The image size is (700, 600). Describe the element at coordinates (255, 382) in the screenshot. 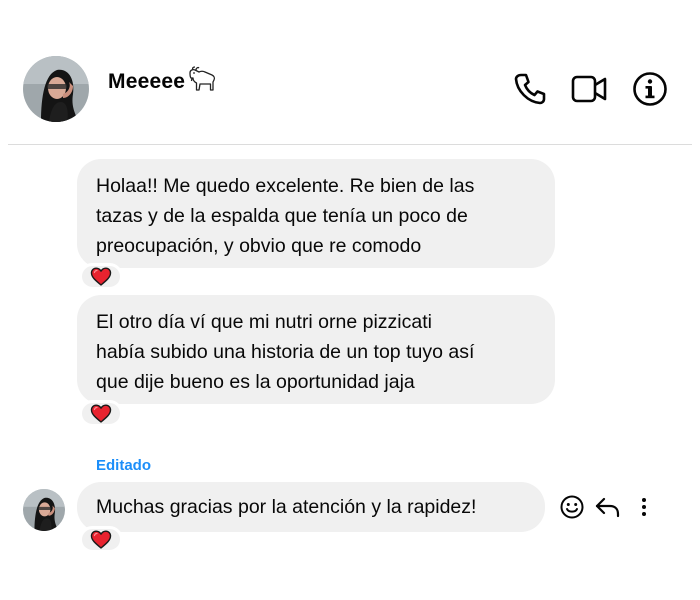

I see `message-line: que dije bueno es la oportunidad jaja` at that location.